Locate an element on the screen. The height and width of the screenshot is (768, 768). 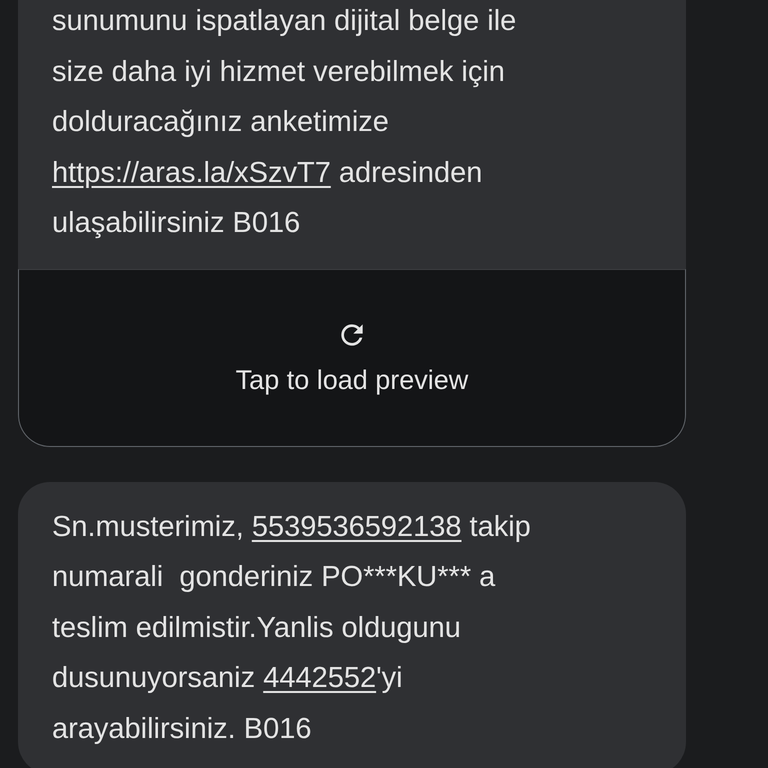
message-link: https://aras.la/xSzvT7 is located at coordinates (191, 172).